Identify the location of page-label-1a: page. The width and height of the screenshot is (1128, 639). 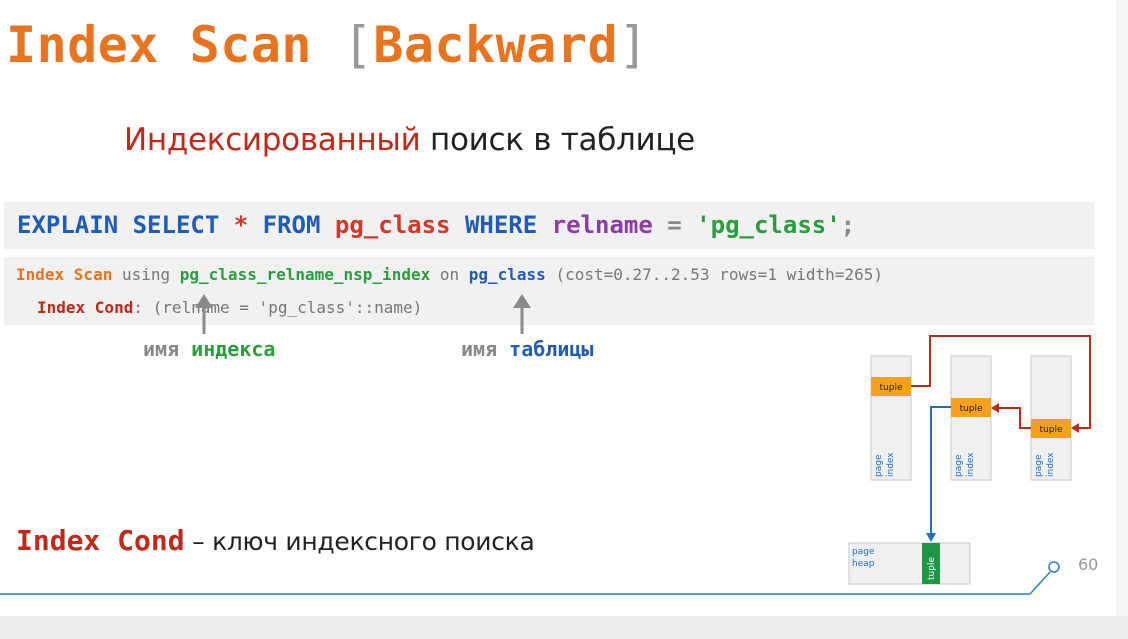
(879, 465).